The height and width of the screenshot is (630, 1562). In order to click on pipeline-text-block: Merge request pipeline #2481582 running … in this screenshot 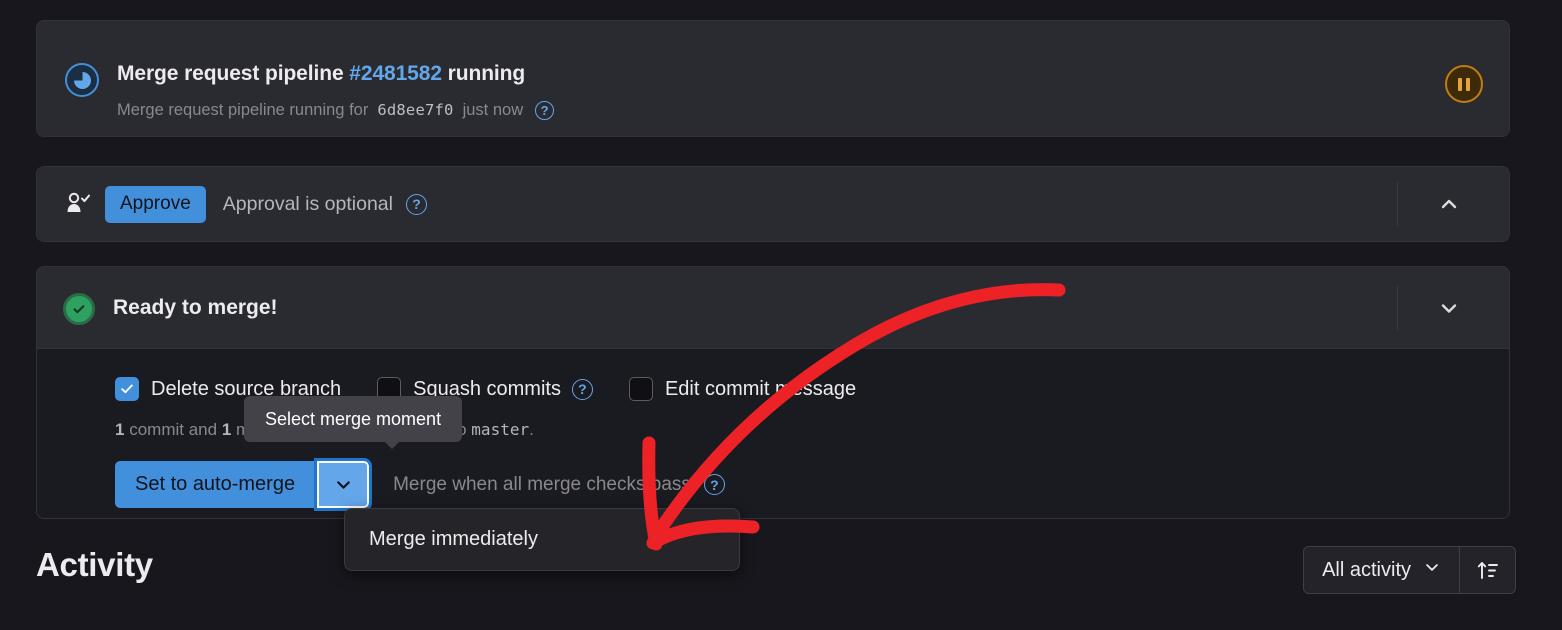, I will do `click(336, 90)`.